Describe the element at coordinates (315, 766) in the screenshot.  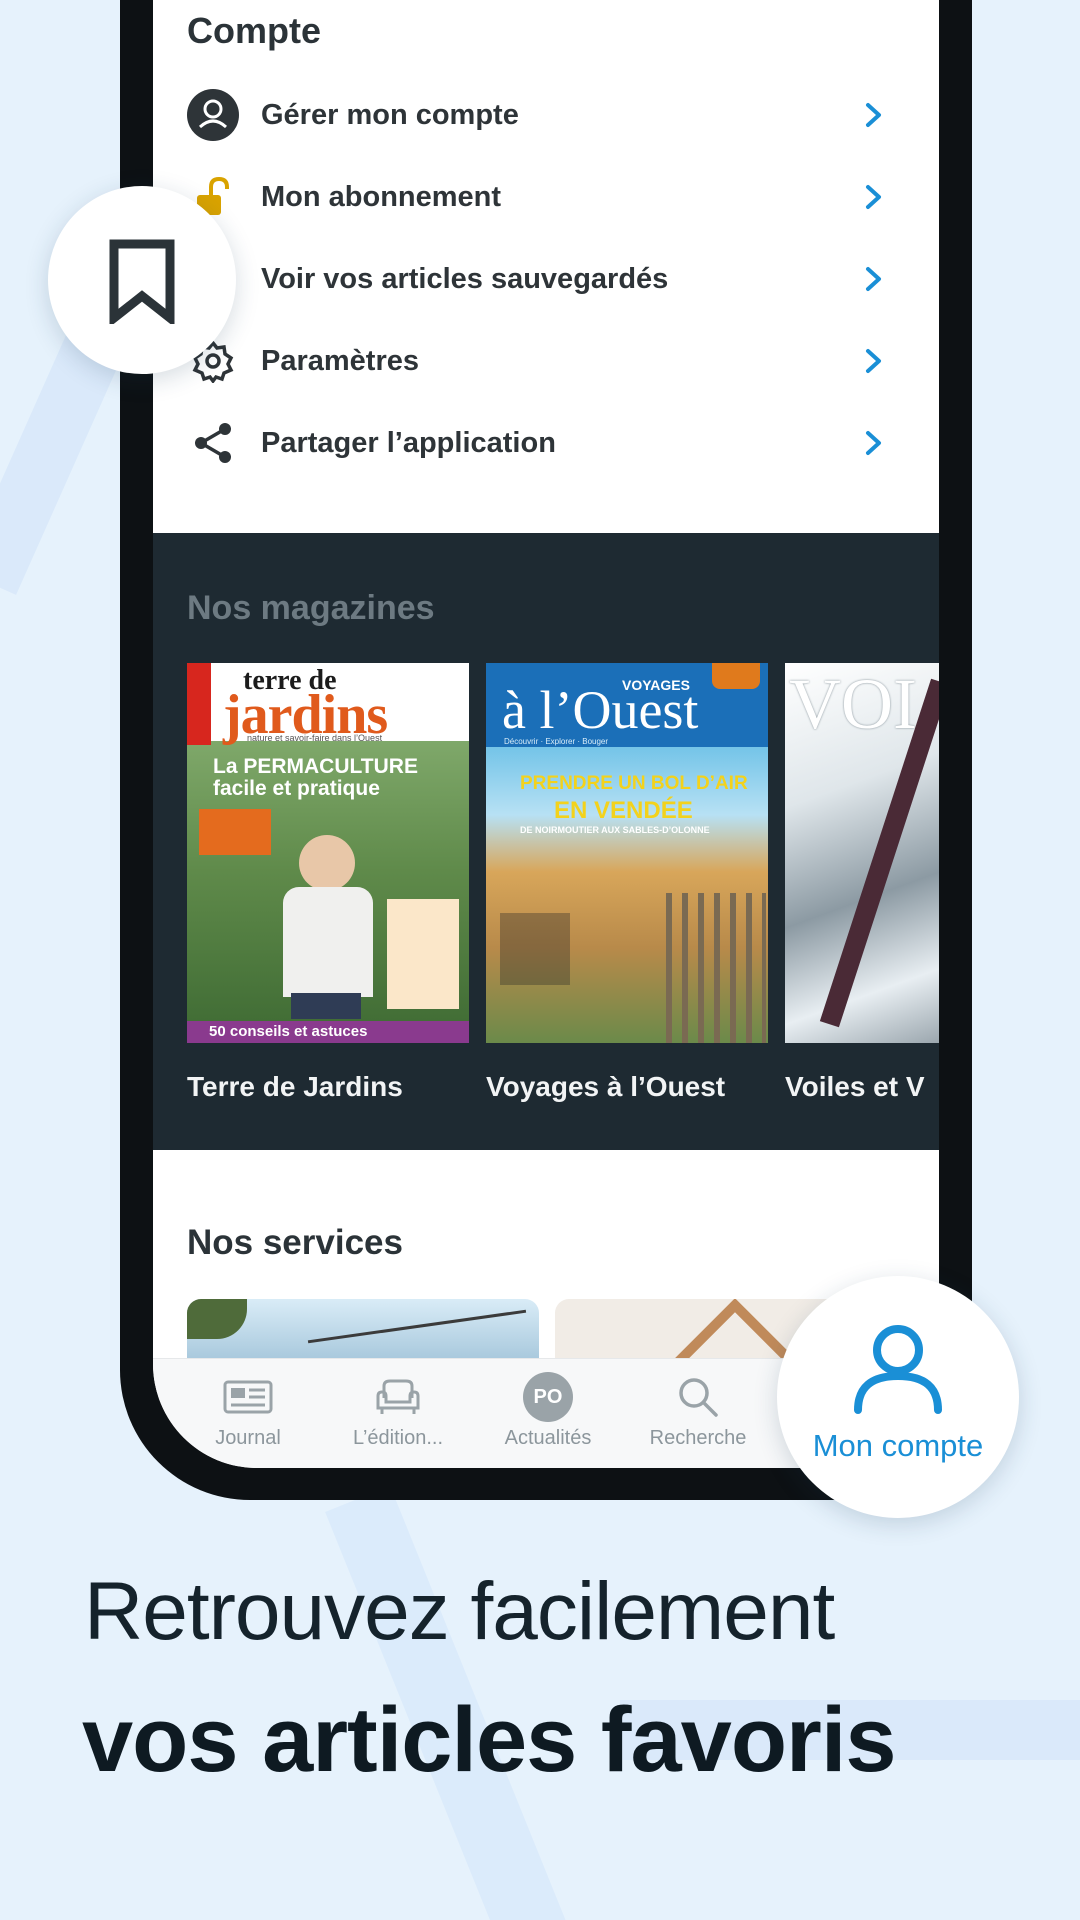
I see `cover-headline: La PERMACULTURE` at that location.